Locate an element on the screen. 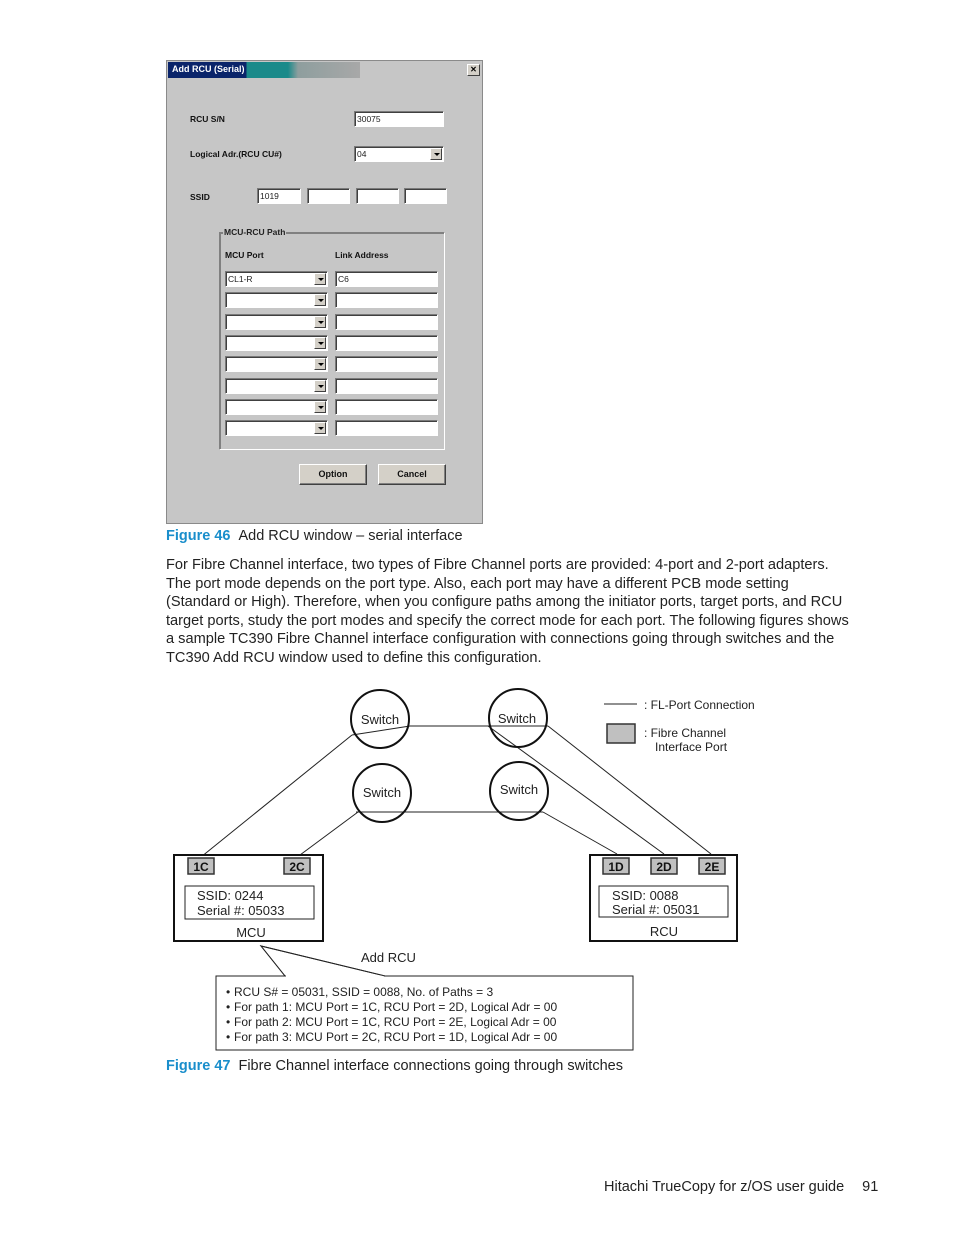 Image resolution: width=954 pixels, height=1235 pixels. rcu-port-label: 2D is located at coordinates (664, 867).